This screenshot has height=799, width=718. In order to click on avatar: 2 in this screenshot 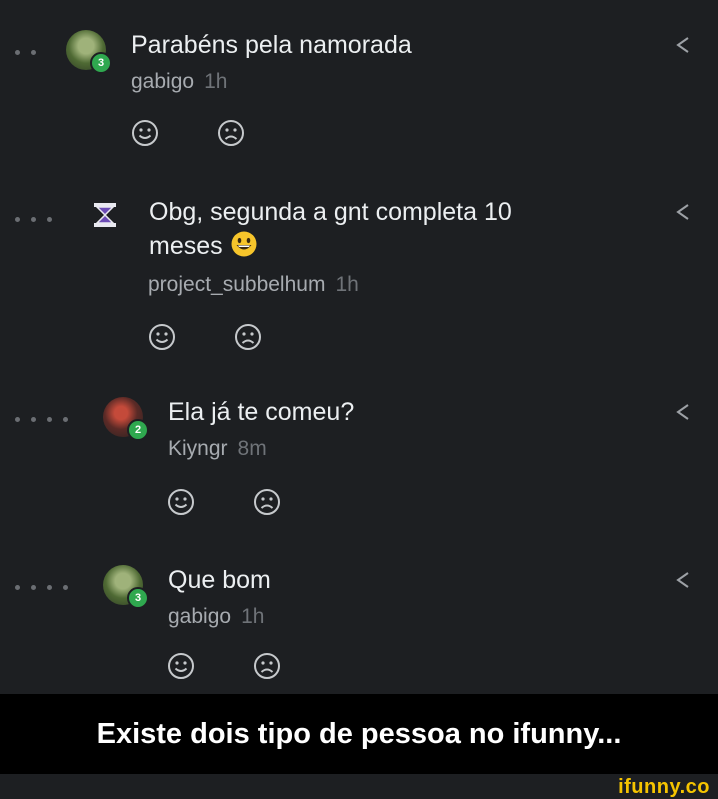, I will do `click(126, 419)`.